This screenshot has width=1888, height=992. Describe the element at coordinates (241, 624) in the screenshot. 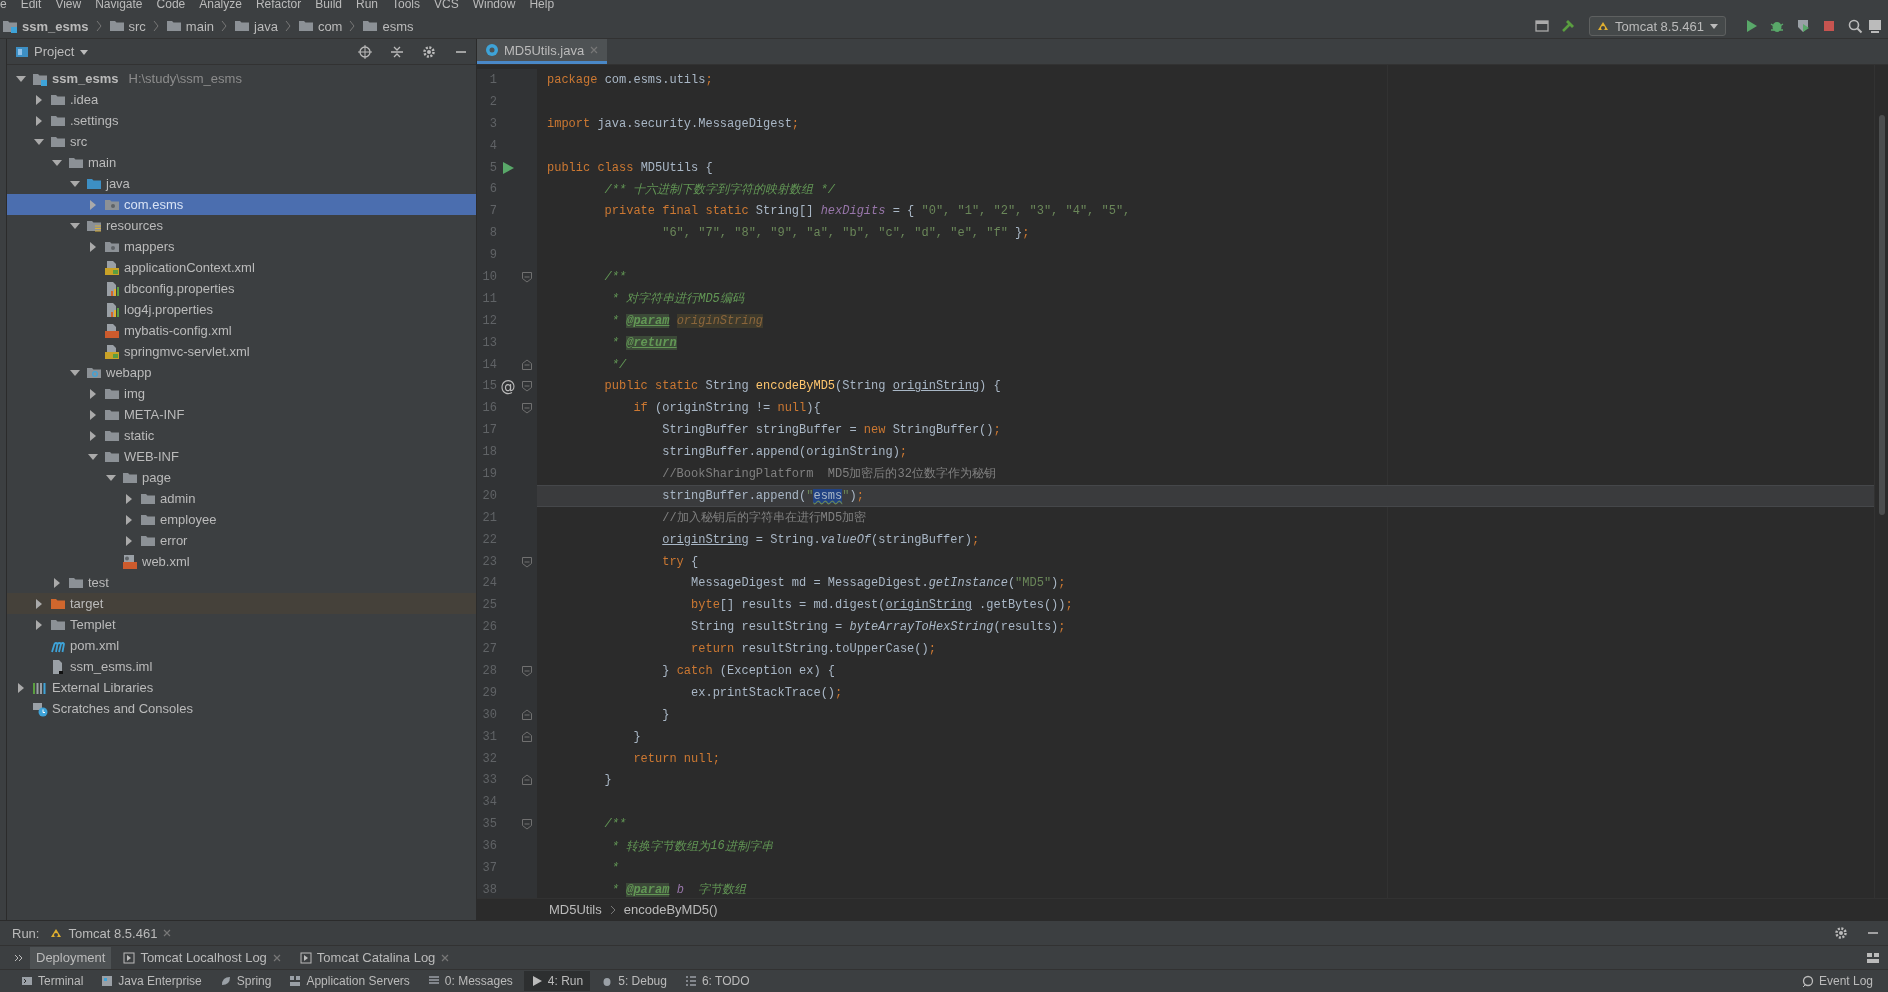

I see `tree-item: Templet` at that location.